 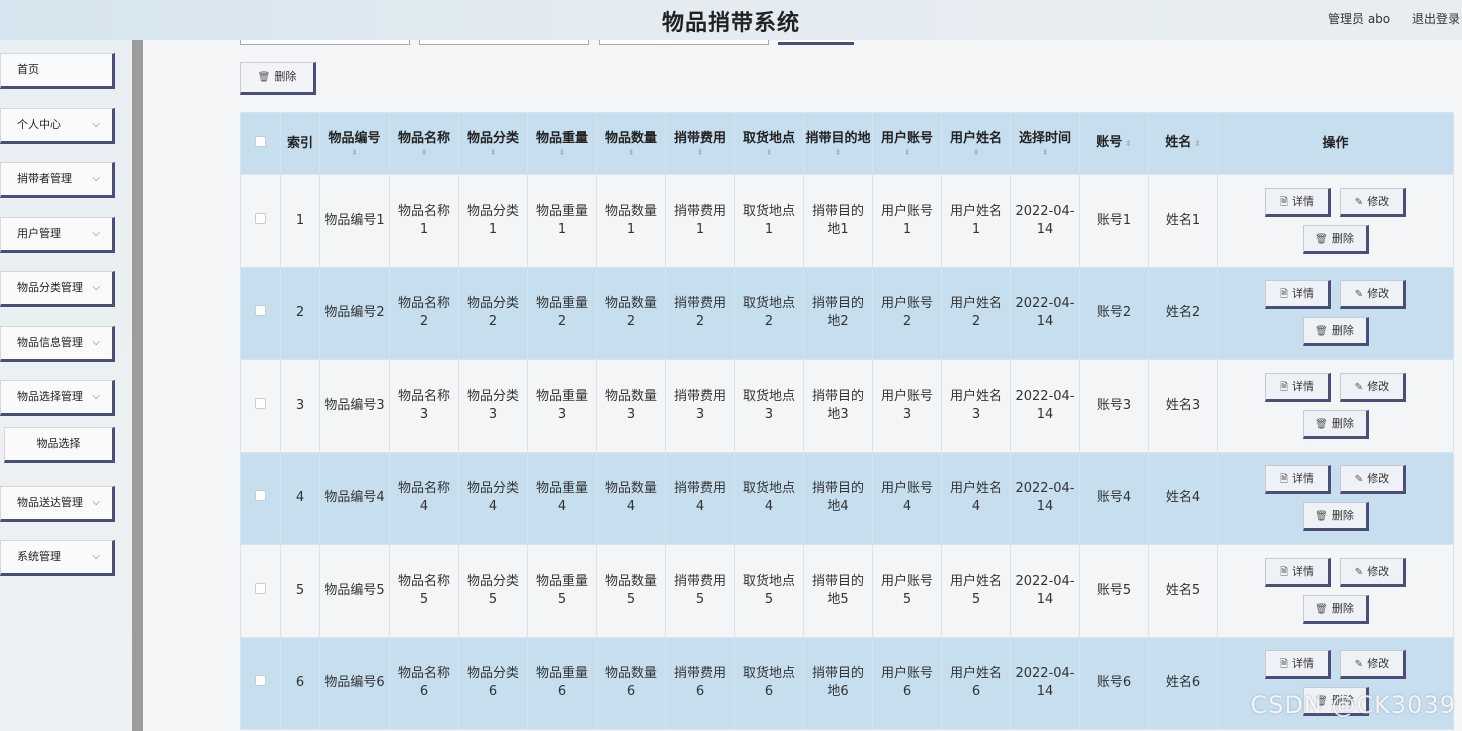 I want to click on cell-pickup: 取货地点6, so click(x=769, y=683).